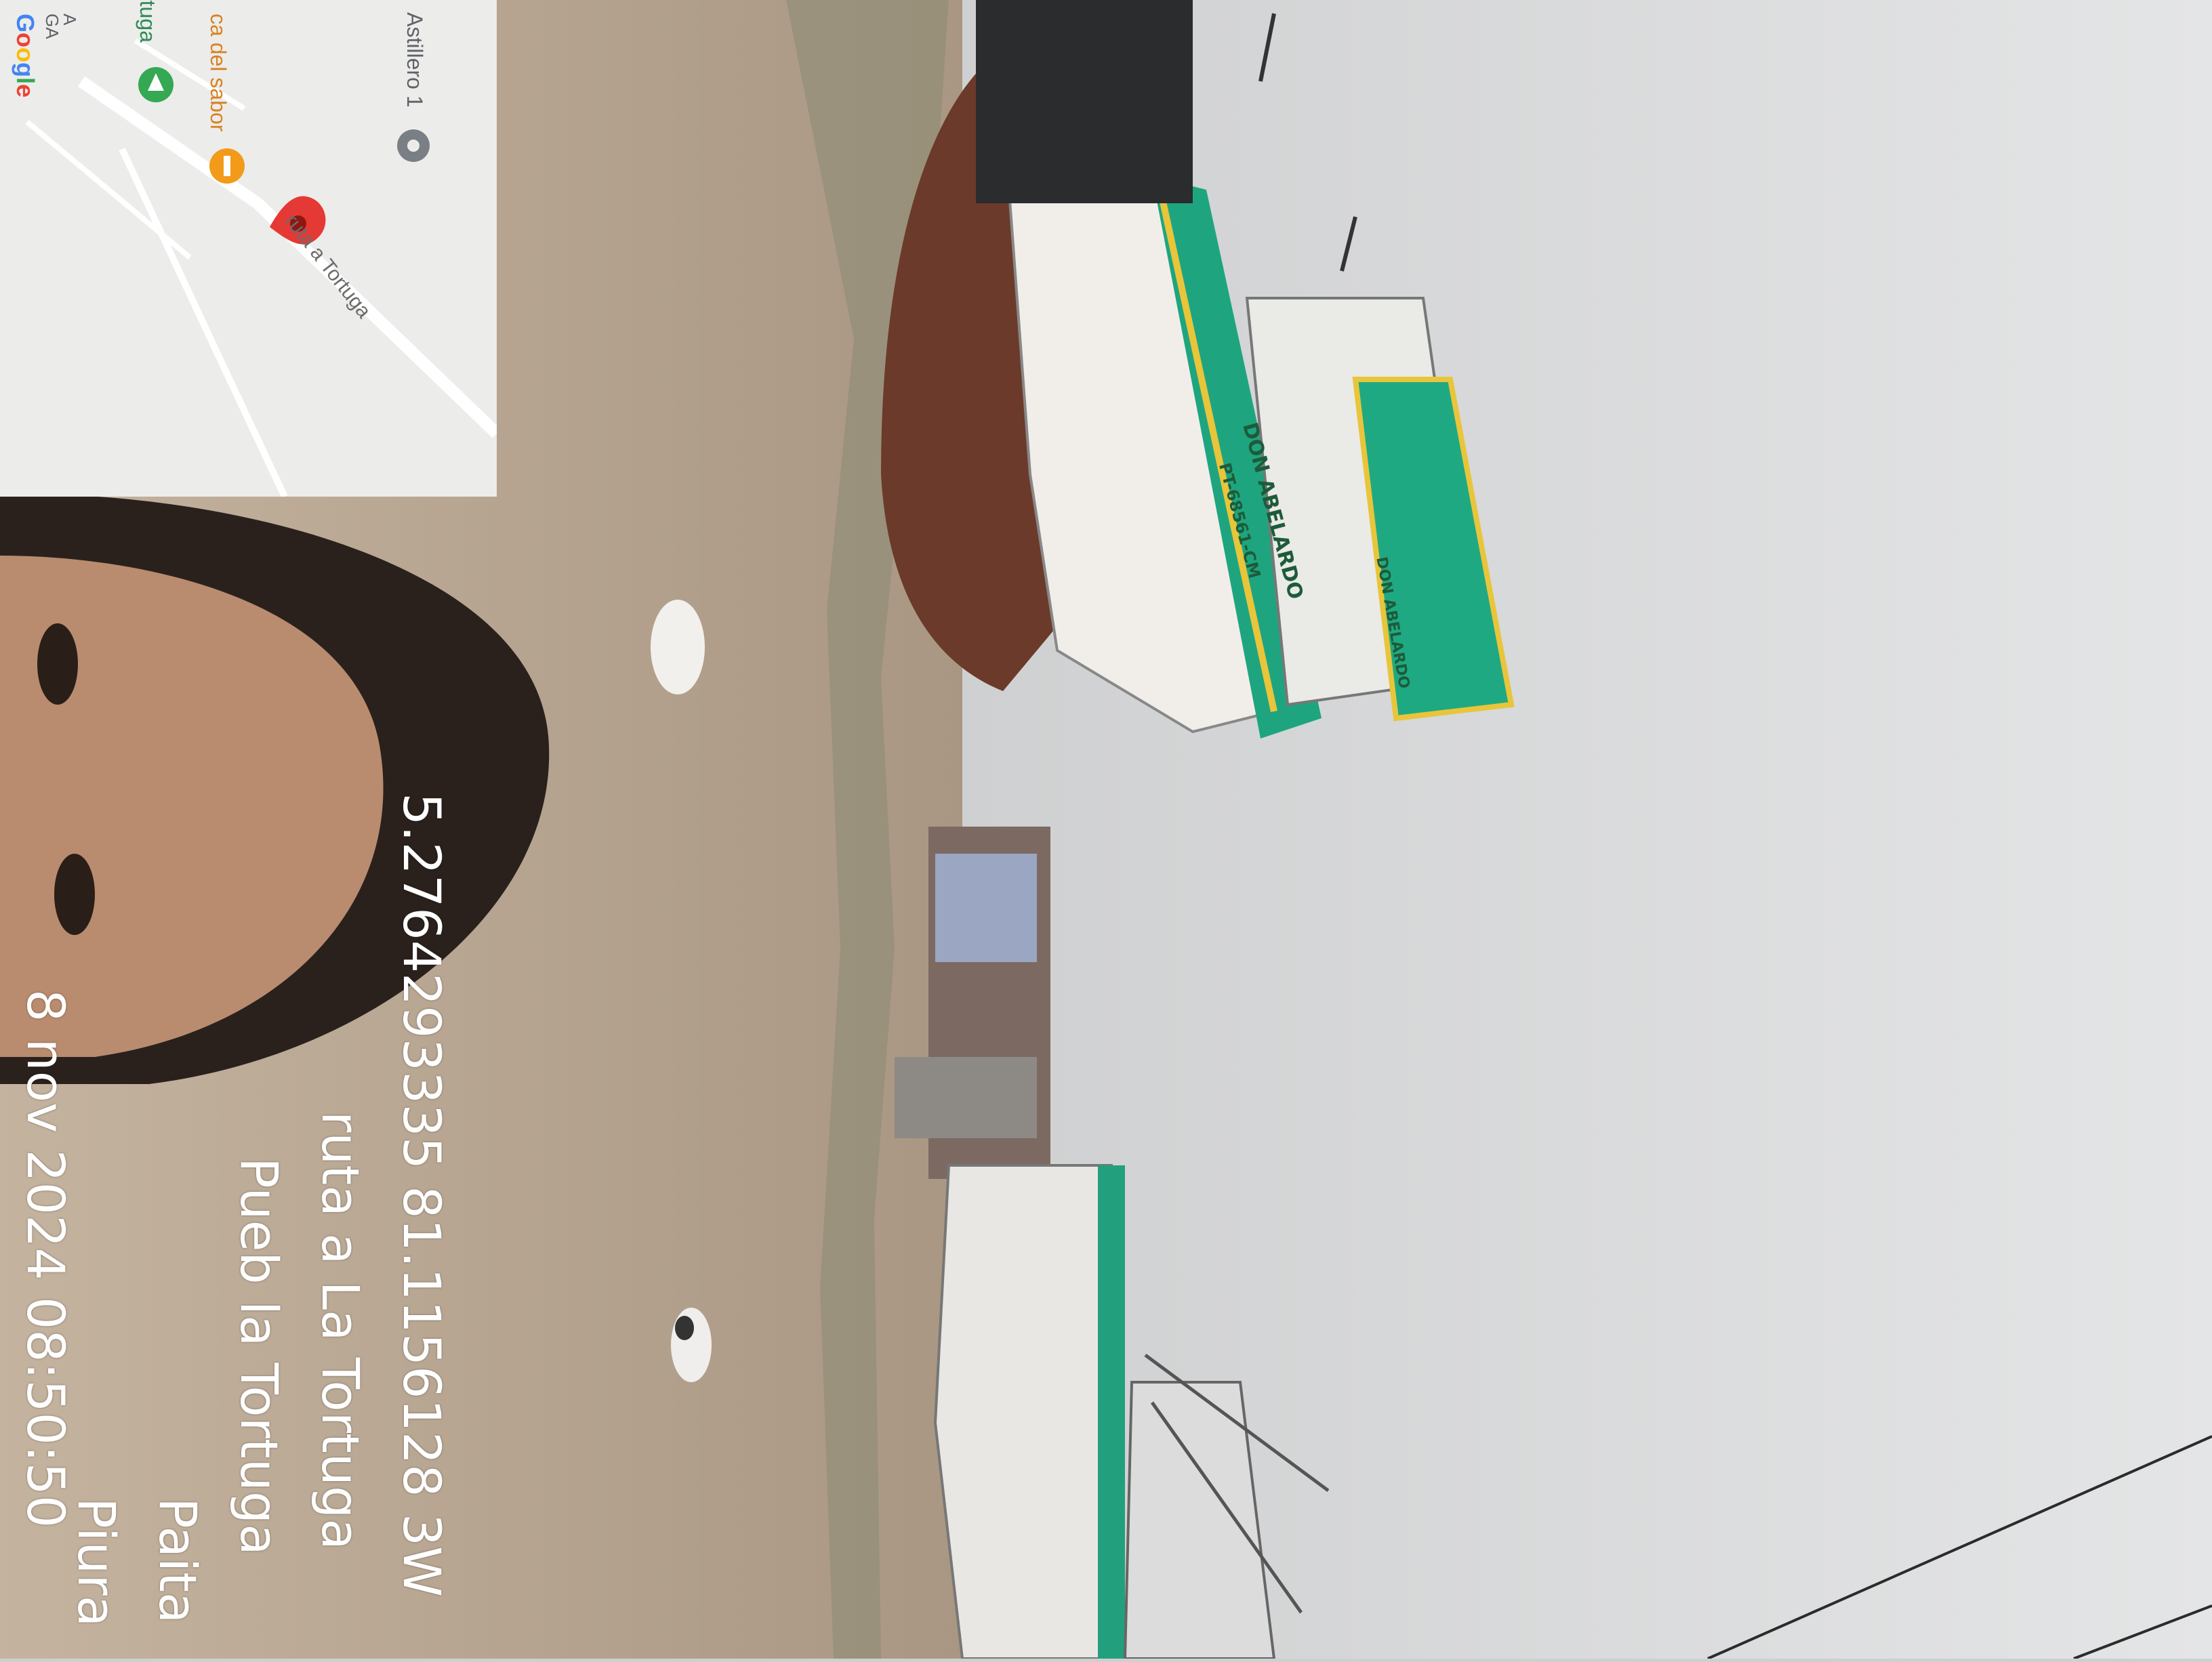 Image resolution: width=2212 pixels, height=1662 pixels. I want to click on stamp-datetime: 8 nov 2024 08:50:50, so click(46, 1259).